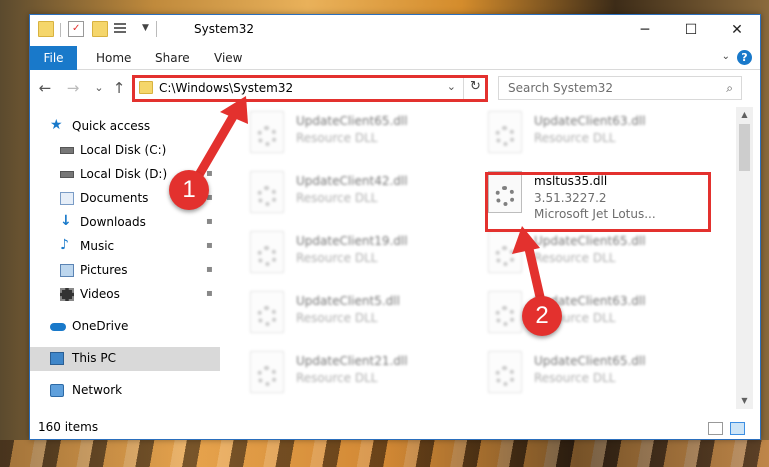  I want to click on sidebar-item-downloads: ↓ Downloads ▪, so click(125, 223).